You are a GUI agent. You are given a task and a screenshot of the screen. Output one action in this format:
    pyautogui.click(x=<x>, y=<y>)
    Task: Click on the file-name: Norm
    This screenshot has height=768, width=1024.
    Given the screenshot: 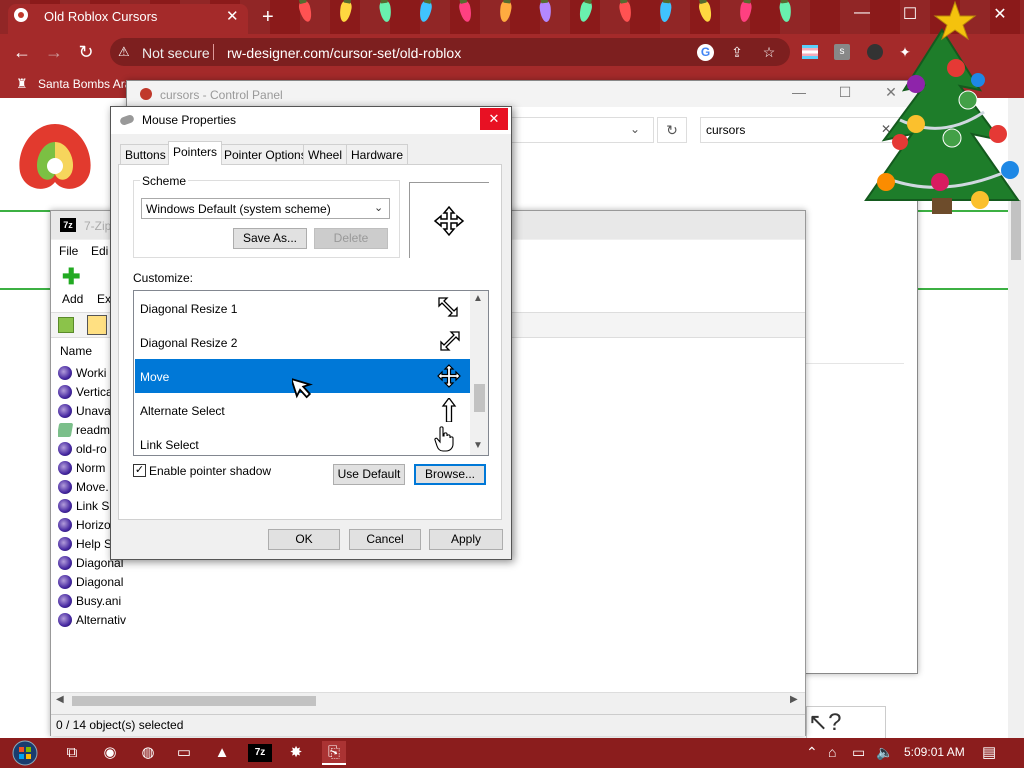 What is the action you would take?
    pyautogui.click(x=91, y=468)
    